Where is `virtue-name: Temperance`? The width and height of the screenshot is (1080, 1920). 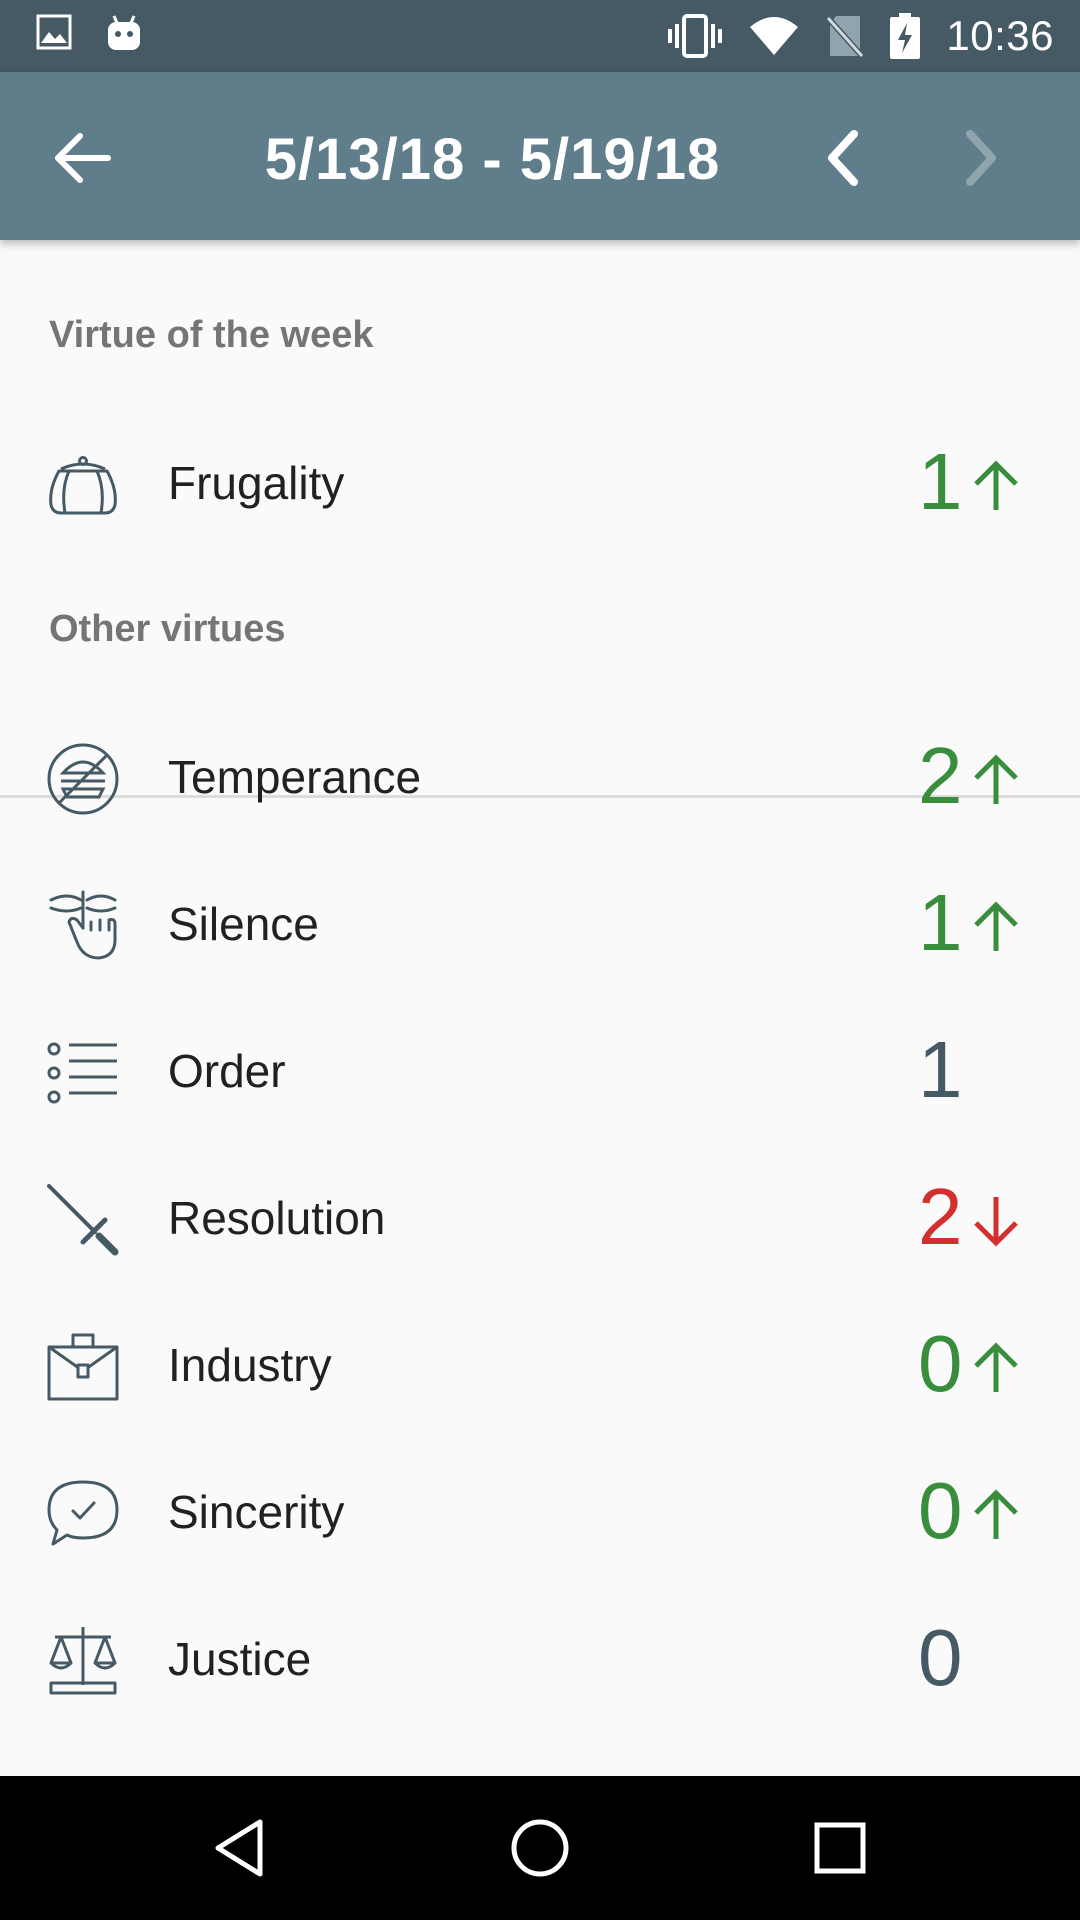 virtue-name: Temperance is located at coordinates (295, 777).